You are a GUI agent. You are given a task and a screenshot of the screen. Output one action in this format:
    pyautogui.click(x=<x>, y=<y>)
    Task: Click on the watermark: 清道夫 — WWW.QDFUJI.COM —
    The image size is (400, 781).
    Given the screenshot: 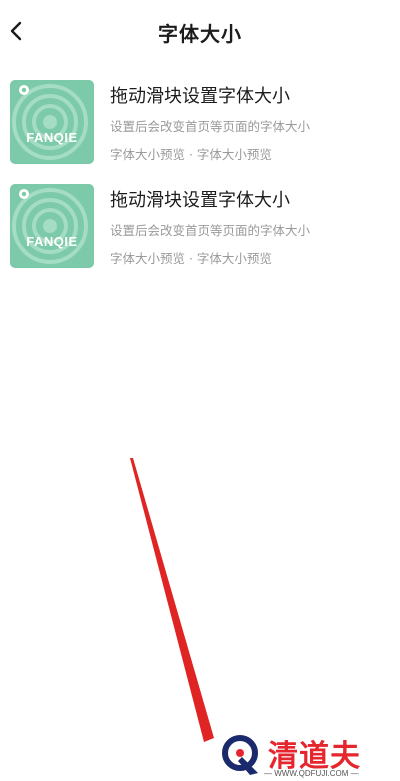 What is the action you would take?
    pyautogui.click(x=307, y=755)
    